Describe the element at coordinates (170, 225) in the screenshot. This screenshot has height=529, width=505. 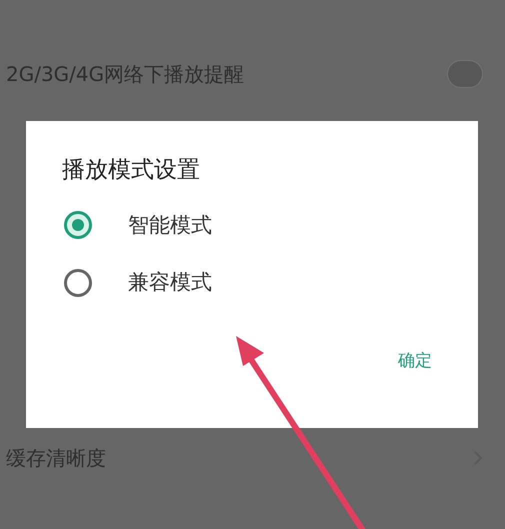
I see `option-label: 智能模式` at that location.